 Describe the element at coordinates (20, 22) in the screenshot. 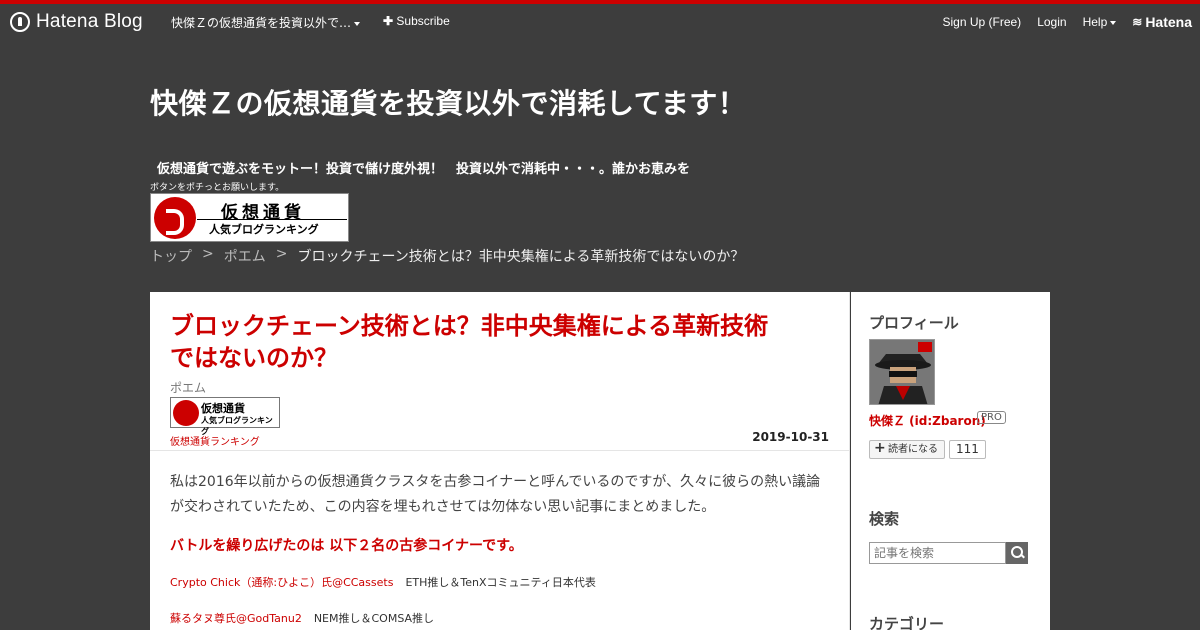

I see `hatena-logo-icon` at that location.